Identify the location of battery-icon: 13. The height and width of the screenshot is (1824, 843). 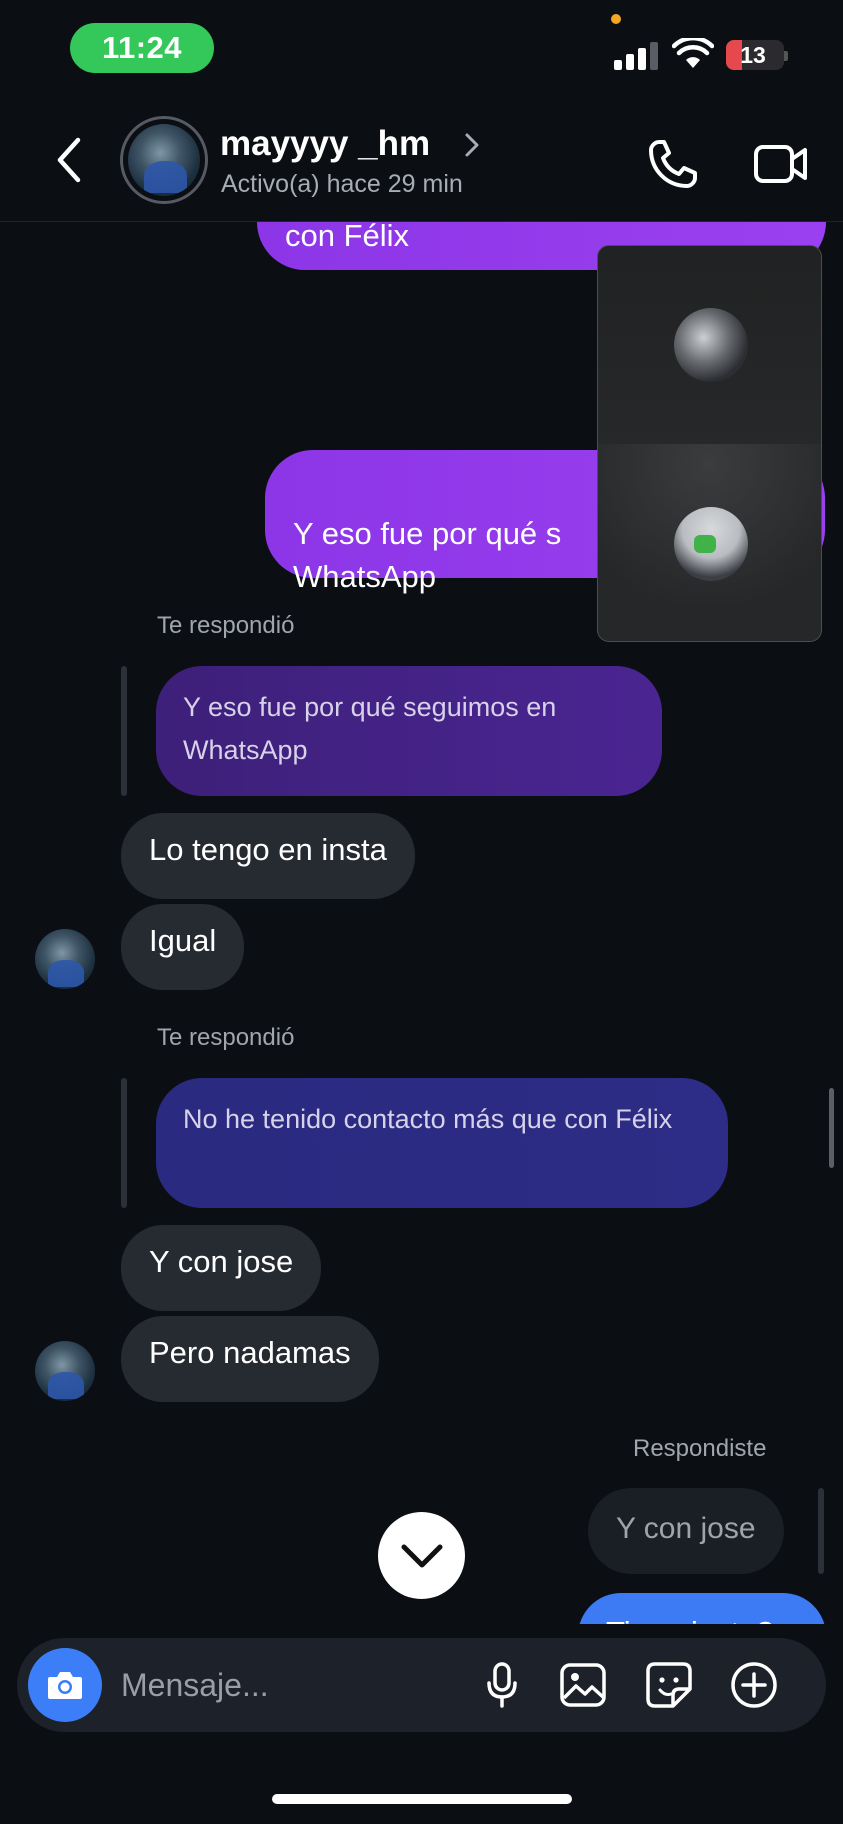
(755, 55).